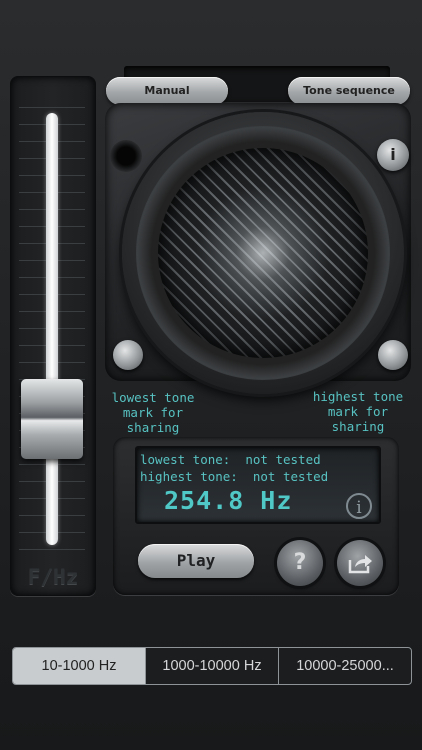 Image resolution: width=422 pixels, height=750 pixels. I want to click on lowest-tone-mark-label: lowest tone mark for sharing, so click(153, 412).